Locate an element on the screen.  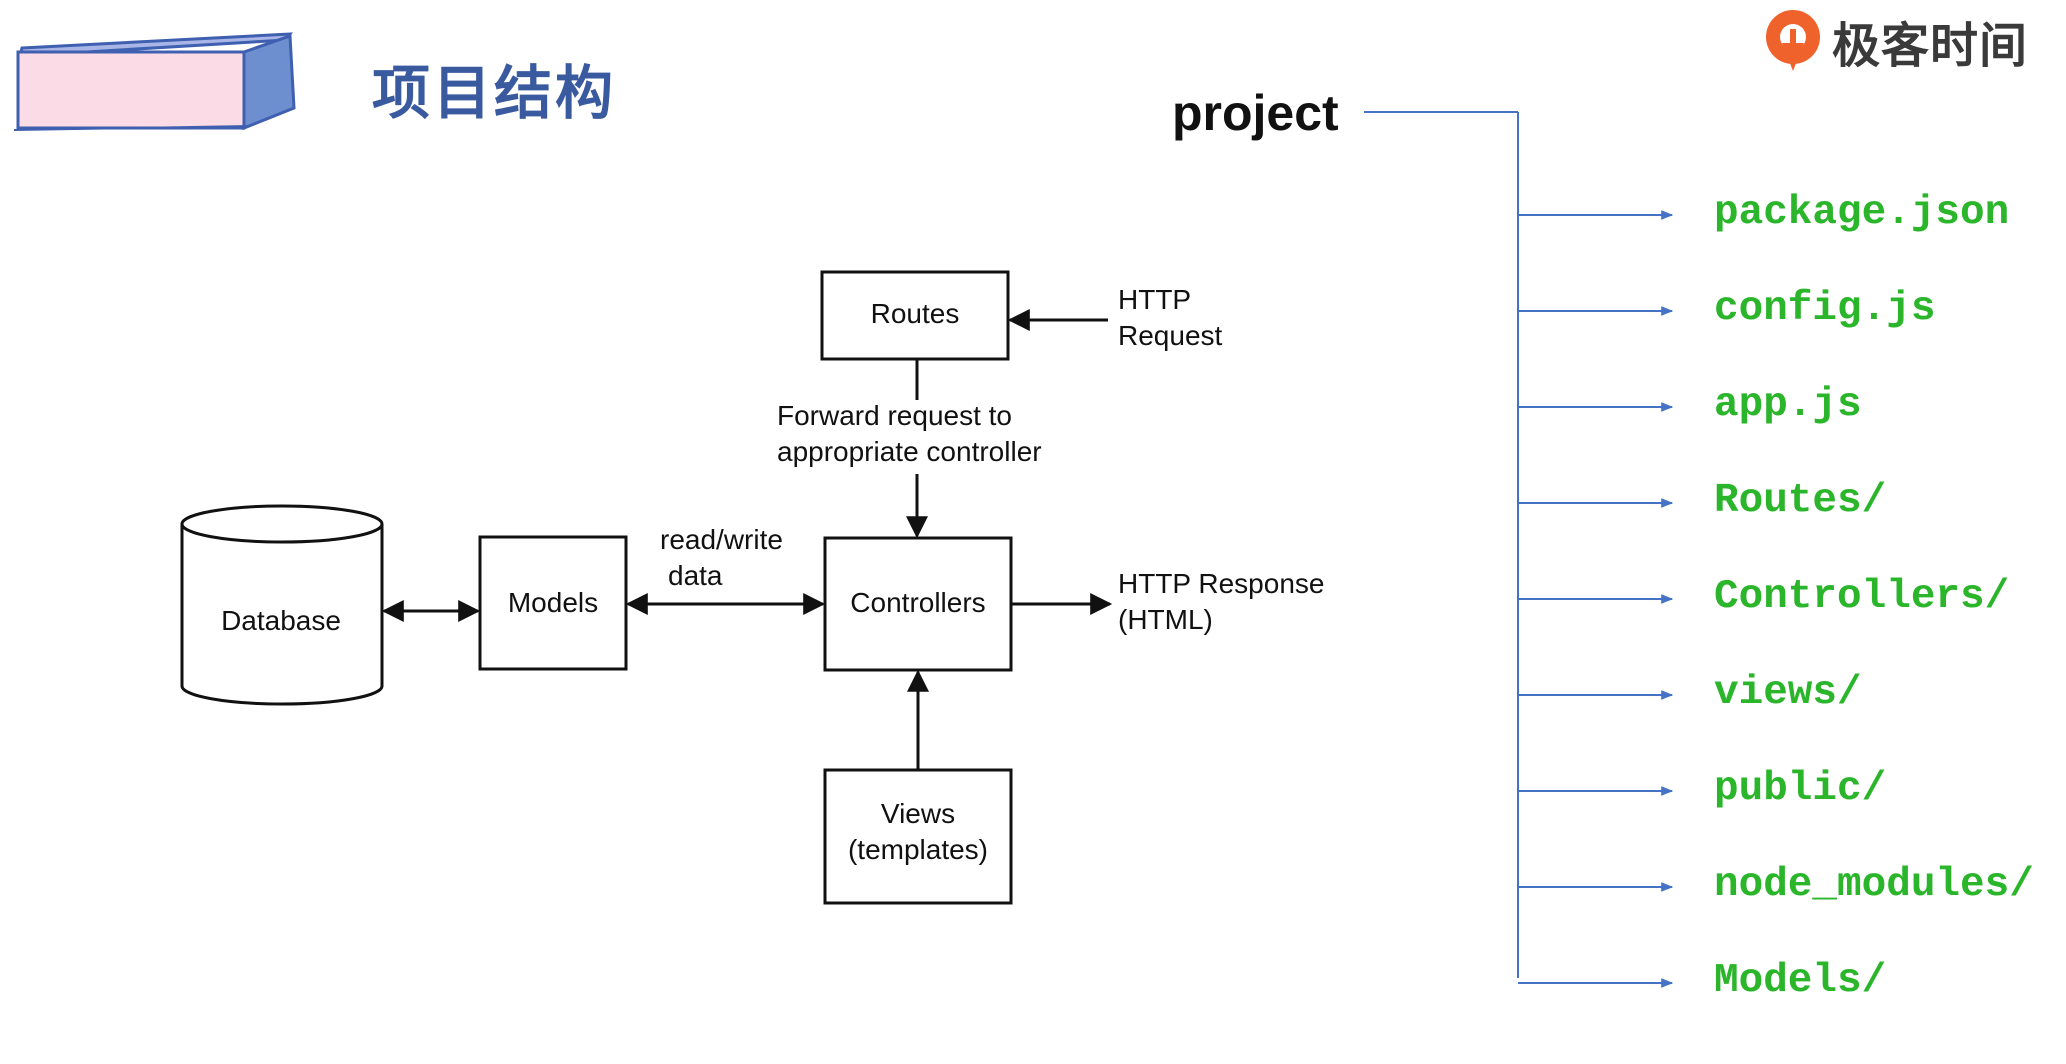
tree-item: app.js is located at coordinates (1788, 405).